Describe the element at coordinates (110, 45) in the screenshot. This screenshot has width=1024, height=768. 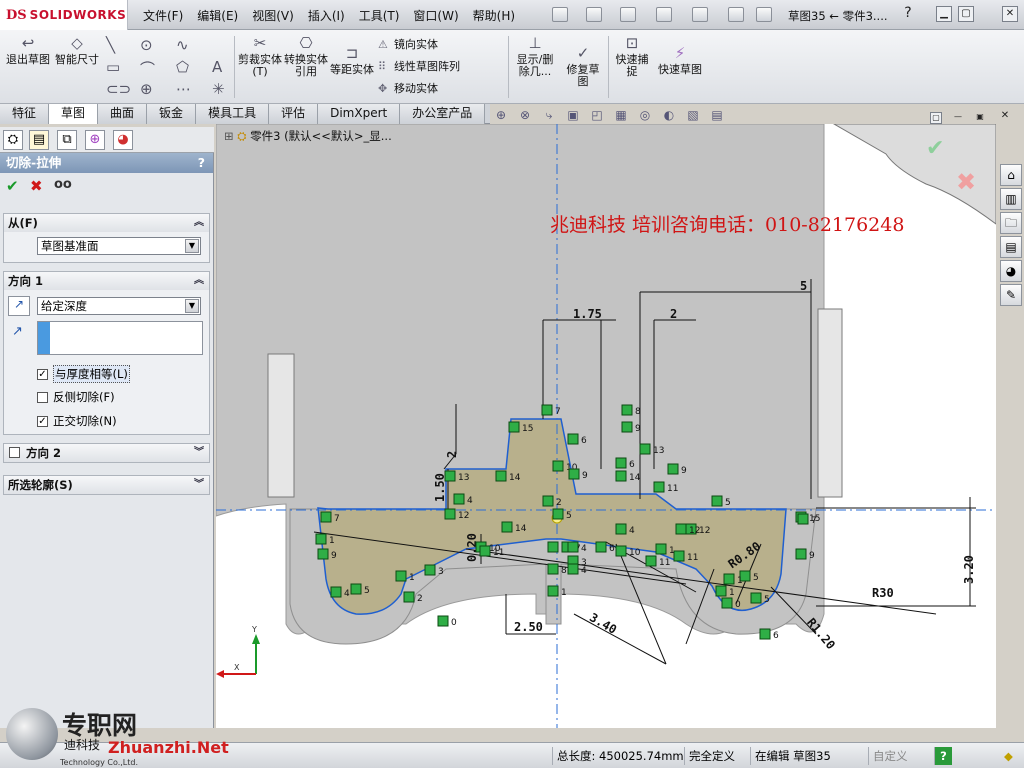
I see `line-icon: ╲` at that location.